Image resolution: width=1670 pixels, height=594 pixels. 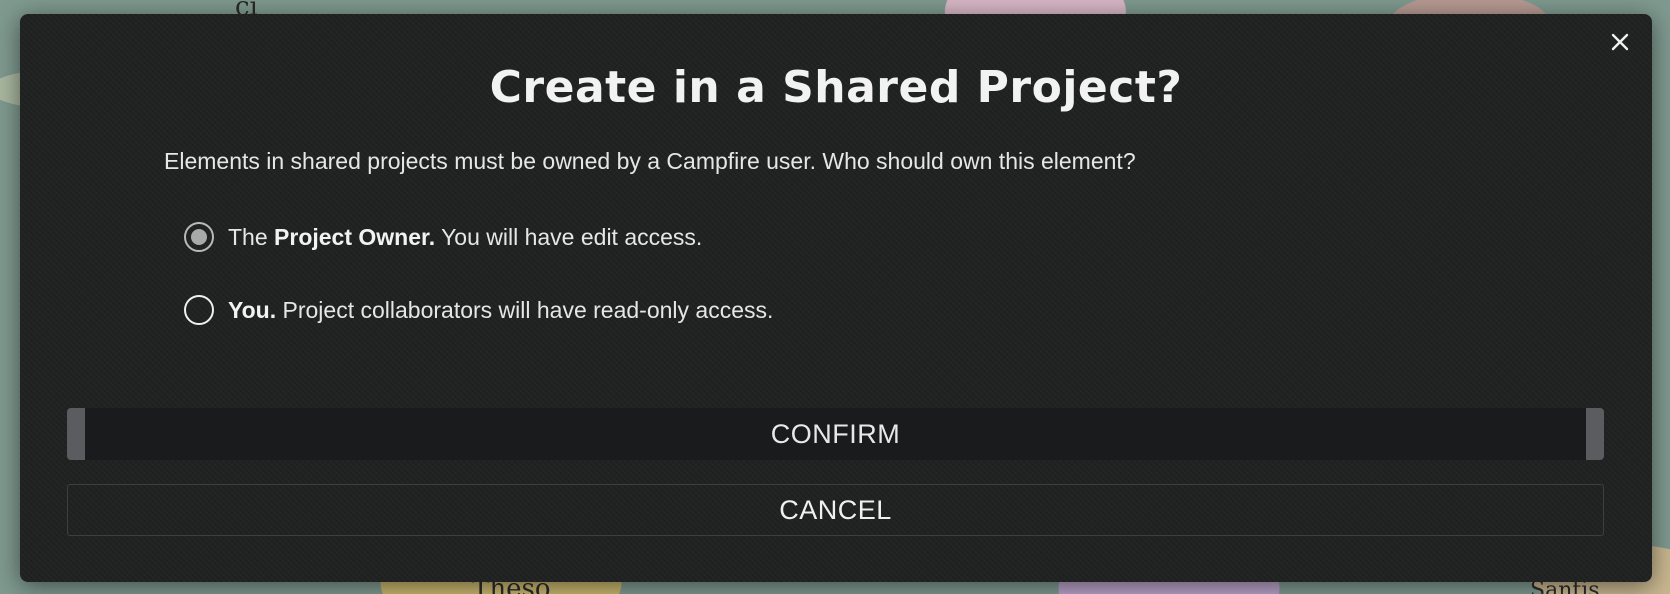 What do you see at coordinates (835, 434) in the screenshot?
I see `confirm-button: CONFIRM` at bounding box center [835, 434].